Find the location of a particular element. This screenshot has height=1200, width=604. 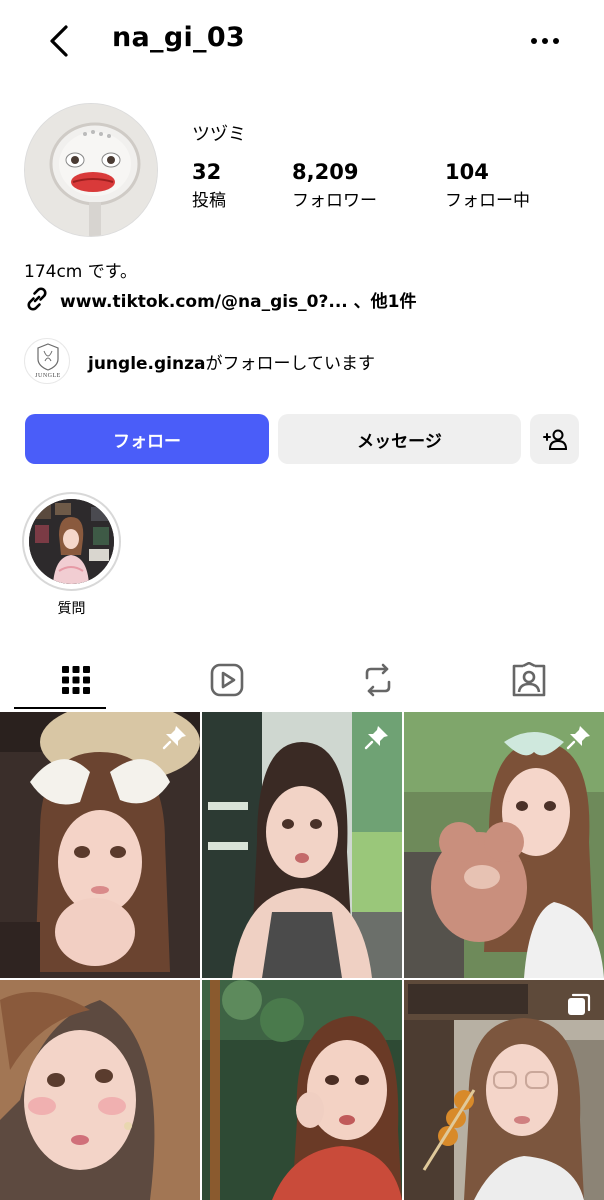

reposts-icon is located at coordinates (377, 680).